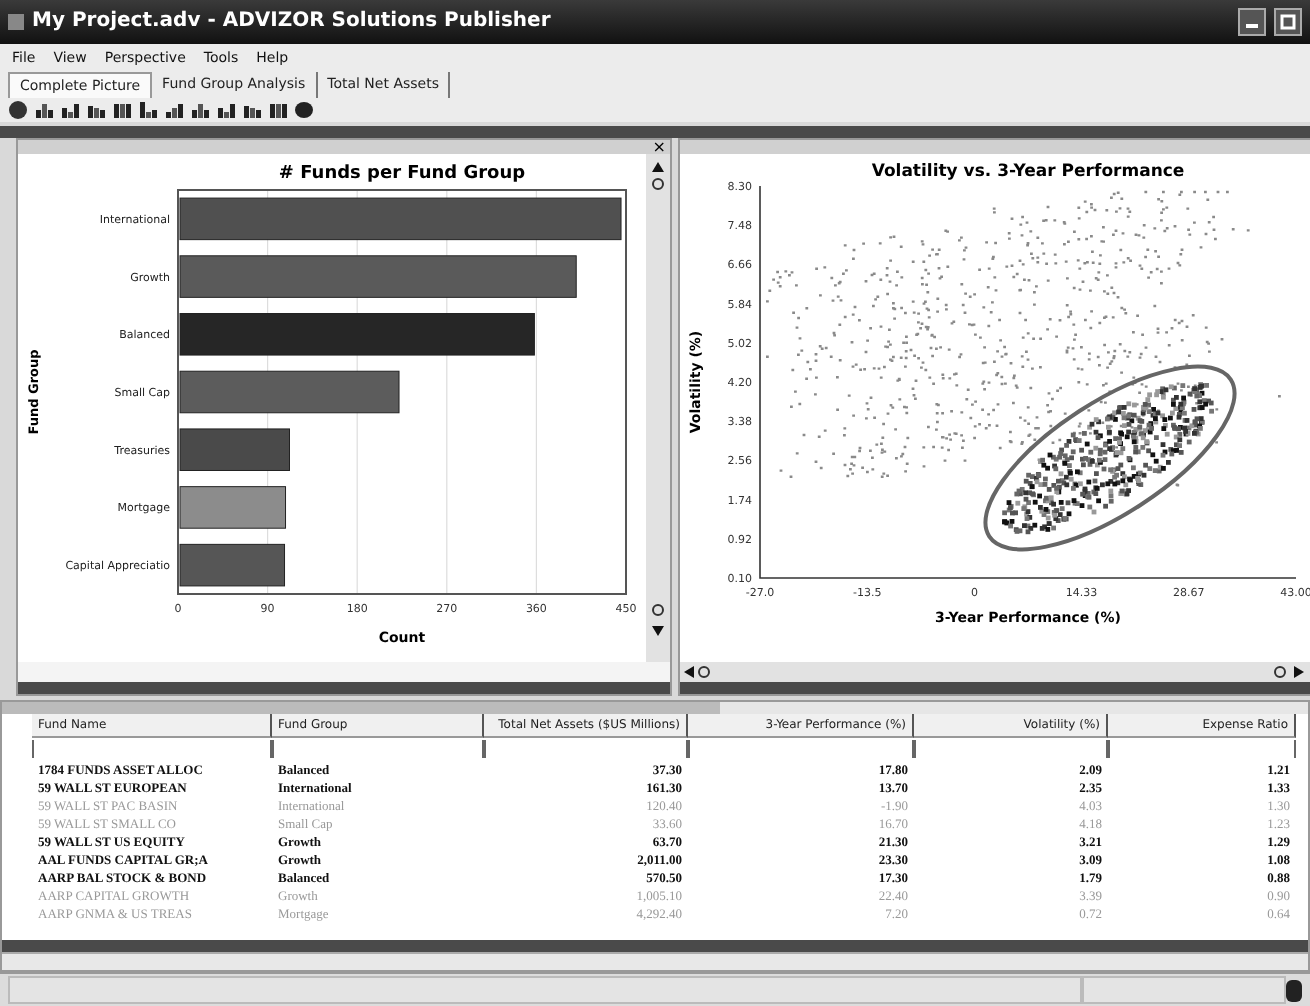 The image size is (1310, 1006). What do you see at coordinates (1252, 26) in the screenshot?
I see `minimize-icon` at bounding box center [1252, 26].